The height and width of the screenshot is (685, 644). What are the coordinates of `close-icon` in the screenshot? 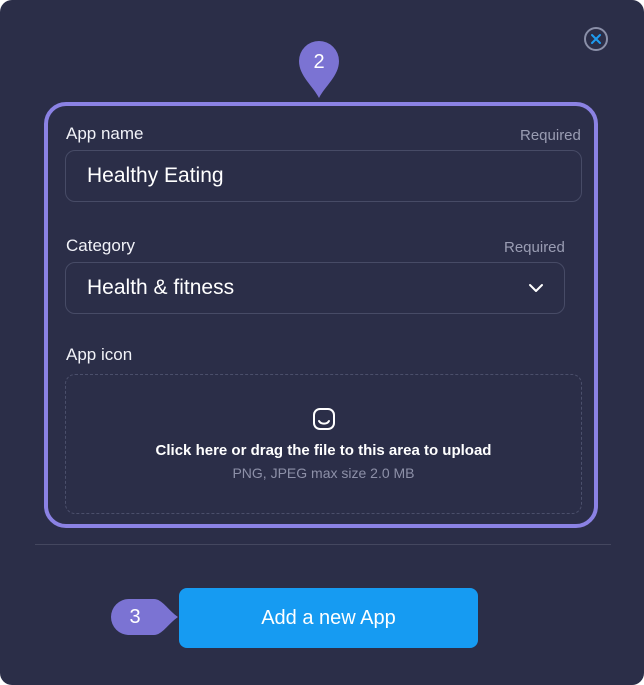 It's located at (596, 39).